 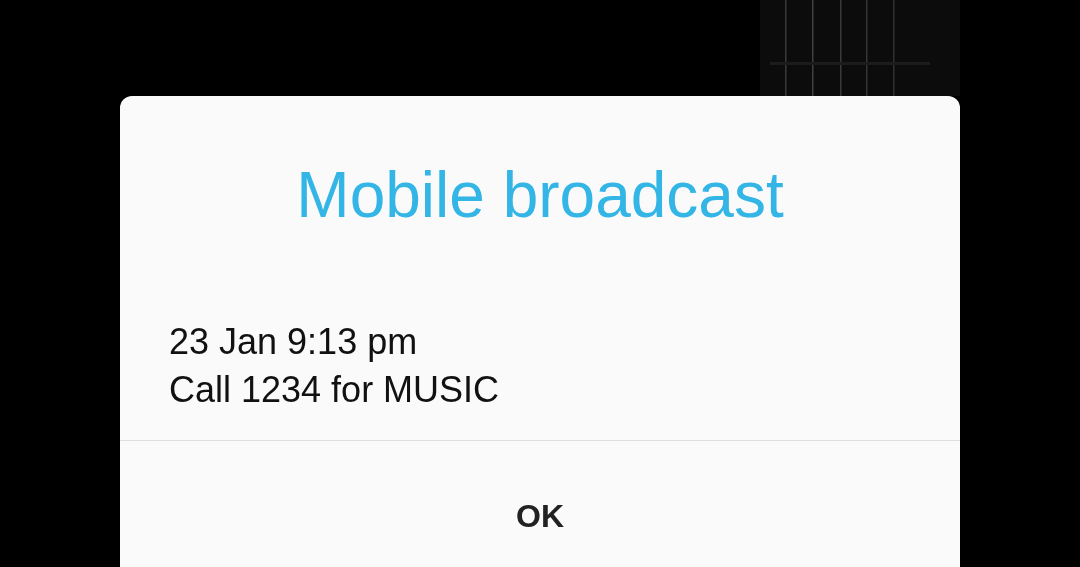 I want to click on message-text: Call 1234 for MUSIC, so click(x=335, y=390).